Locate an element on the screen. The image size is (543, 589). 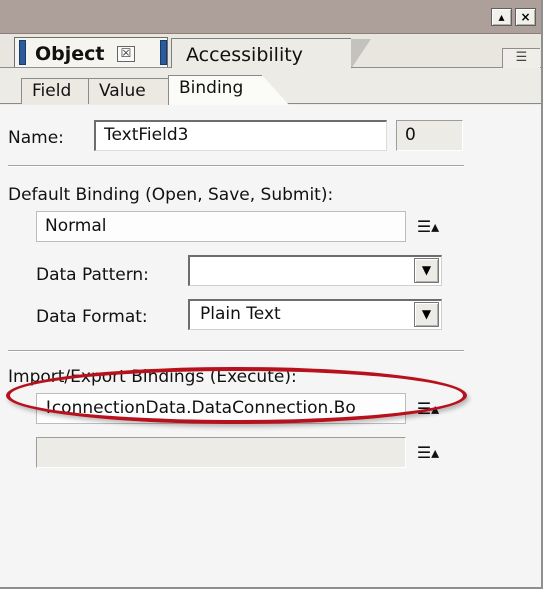
panel-tabstrip: Object ☒ Accessibility ☰ is located at coordinates (270, 51).